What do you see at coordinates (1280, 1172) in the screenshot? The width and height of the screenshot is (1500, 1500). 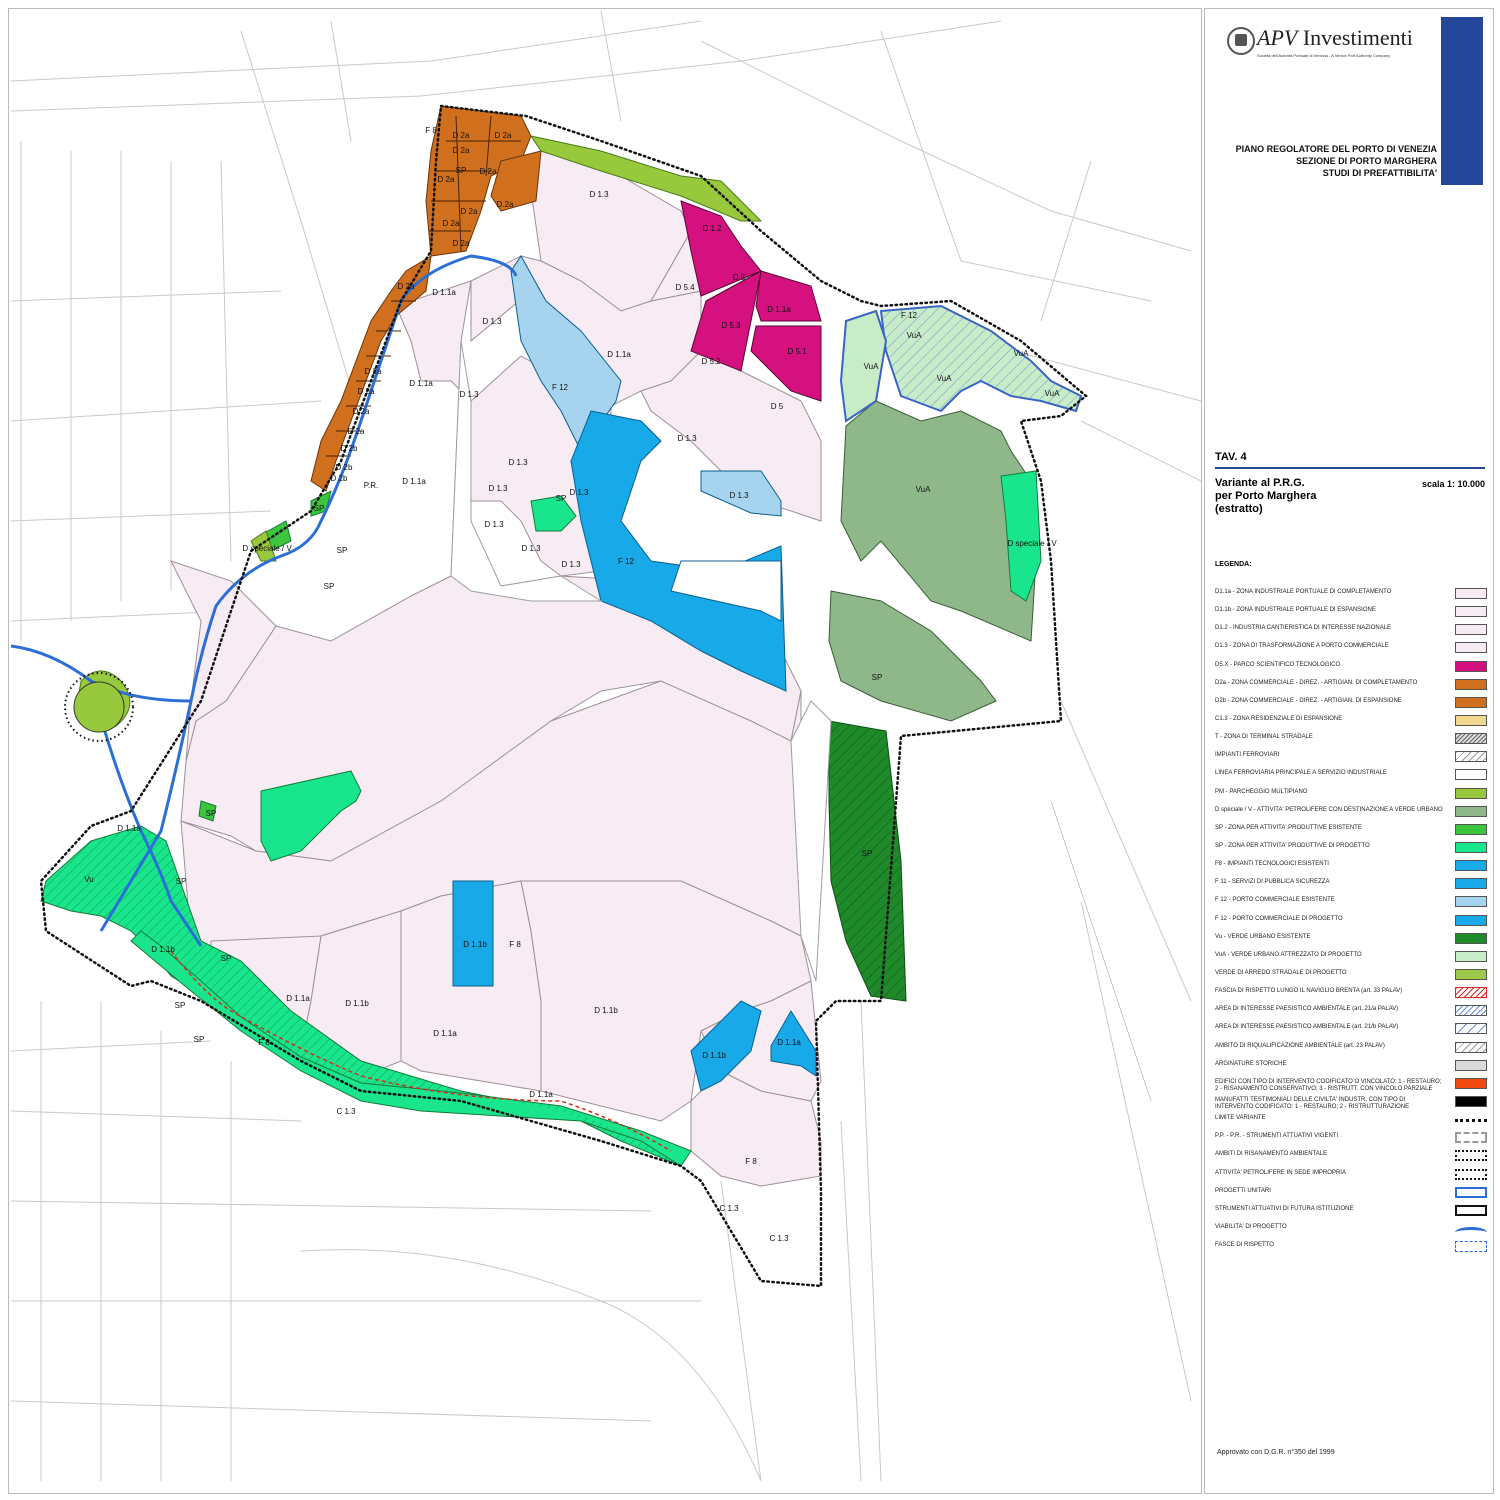 I see `legend-label: ATTIVITA' PETROLIFERE IN SEDE IMPROPRIA` at bounding box center [1280, 1172].